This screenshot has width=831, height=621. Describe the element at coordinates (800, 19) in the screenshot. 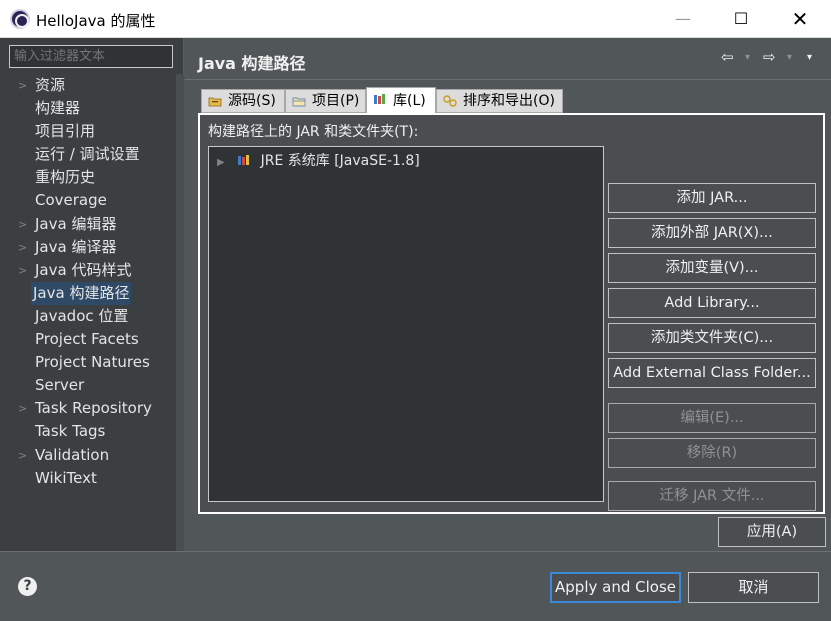

I see `close-button: ✕` at that location.